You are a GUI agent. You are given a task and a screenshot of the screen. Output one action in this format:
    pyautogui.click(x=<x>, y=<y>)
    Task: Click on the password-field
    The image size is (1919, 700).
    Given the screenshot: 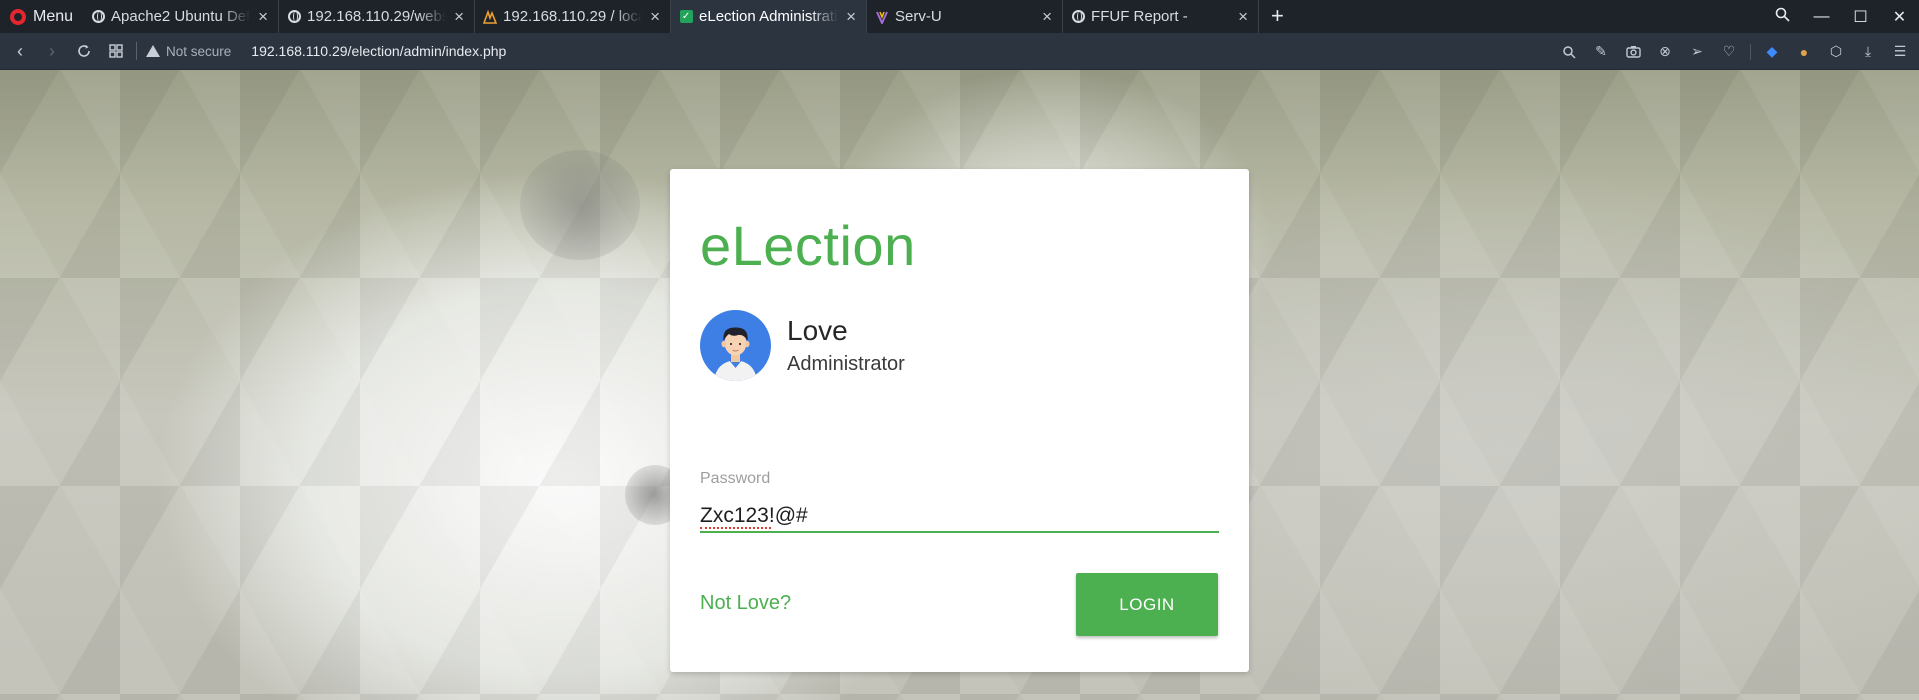 What is the action you would take?
    pyautogui.click(x=959, y=516)
    